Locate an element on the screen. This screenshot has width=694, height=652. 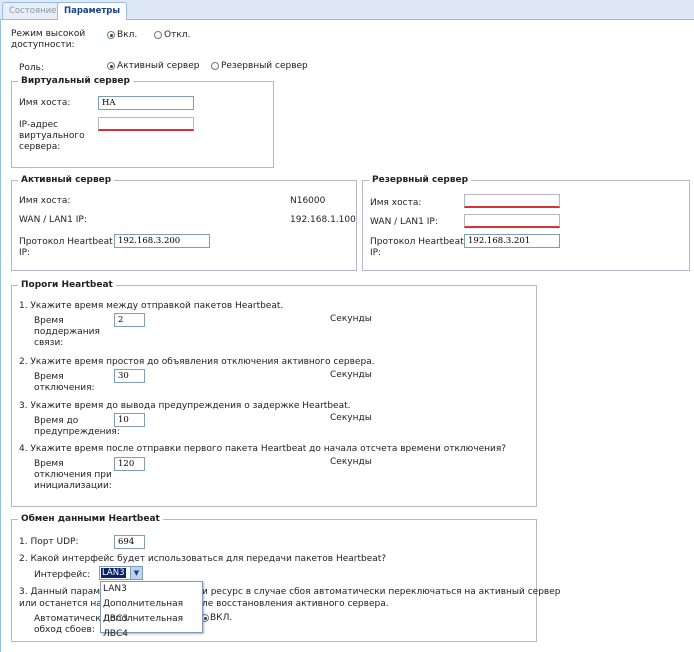
standby-hb-label: Протокол Heartbeat IP: is located at coordinates (417, 247).